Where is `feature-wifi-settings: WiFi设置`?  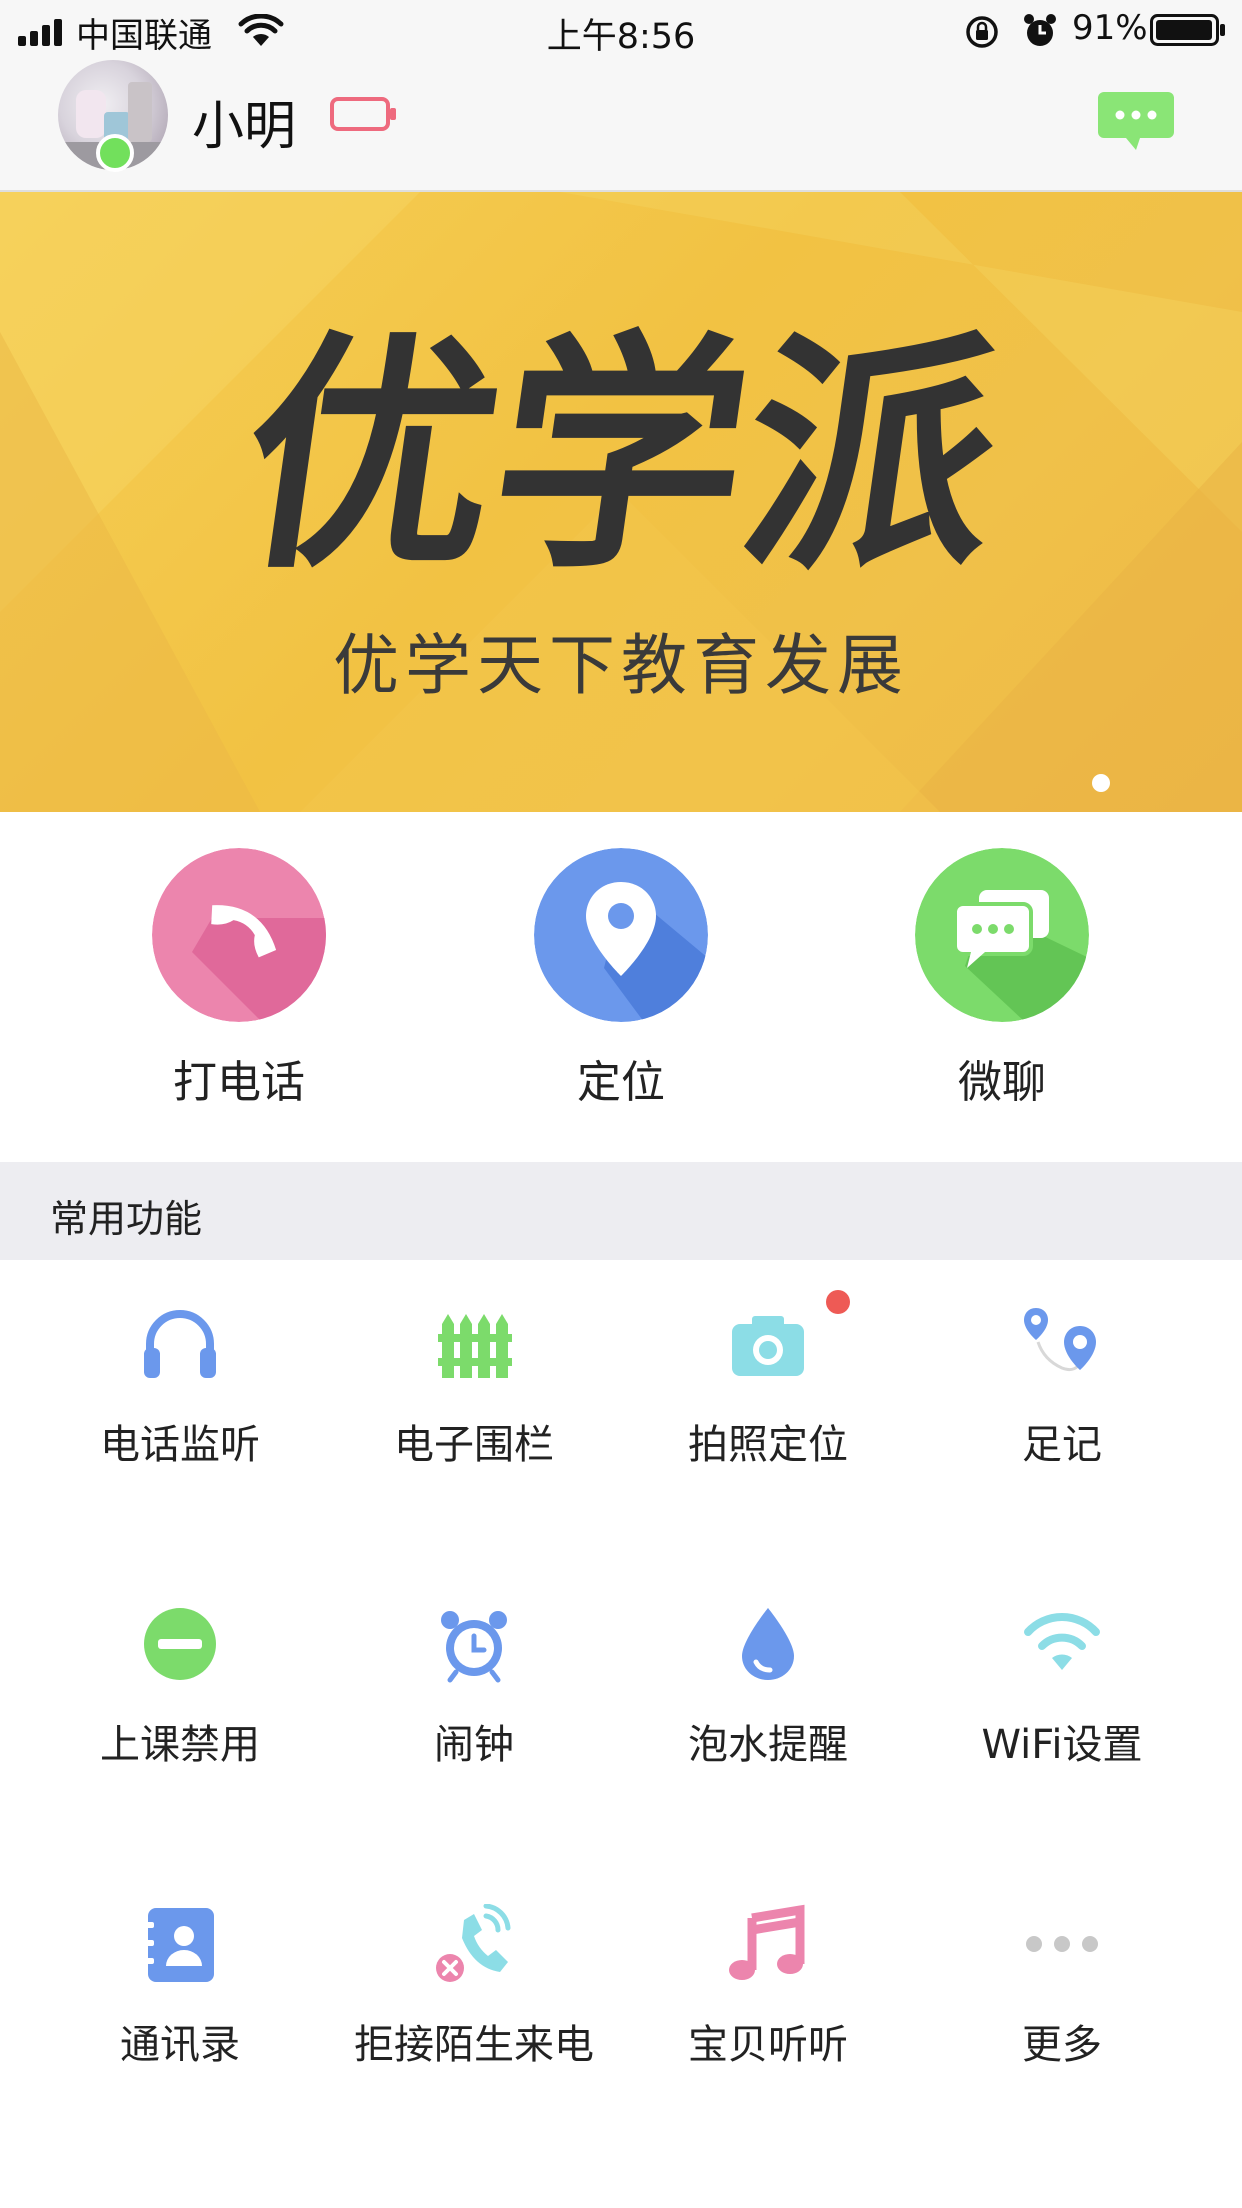 feature-wifi-settings: WiFi设置 is located at coordinates (1062, 1680).